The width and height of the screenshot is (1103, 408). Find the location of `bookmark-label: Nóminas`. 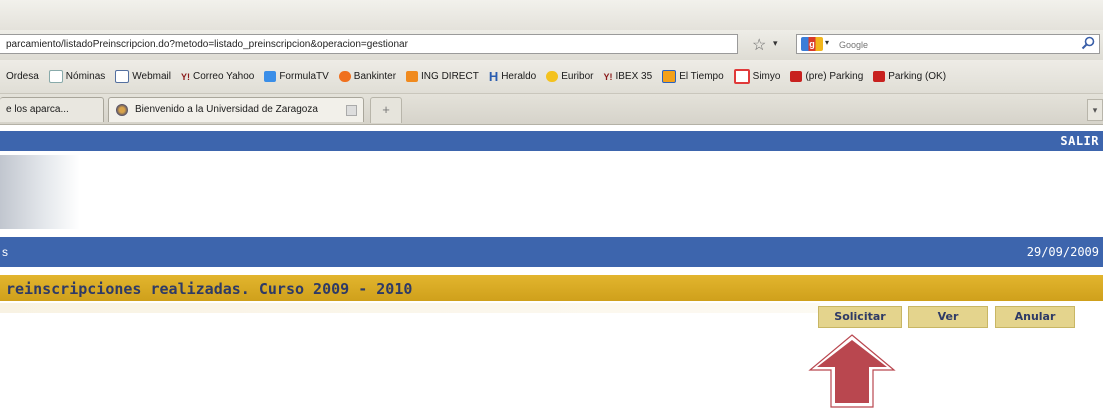

bookmark-label: Nóminas is located at coordinates (85, 76).